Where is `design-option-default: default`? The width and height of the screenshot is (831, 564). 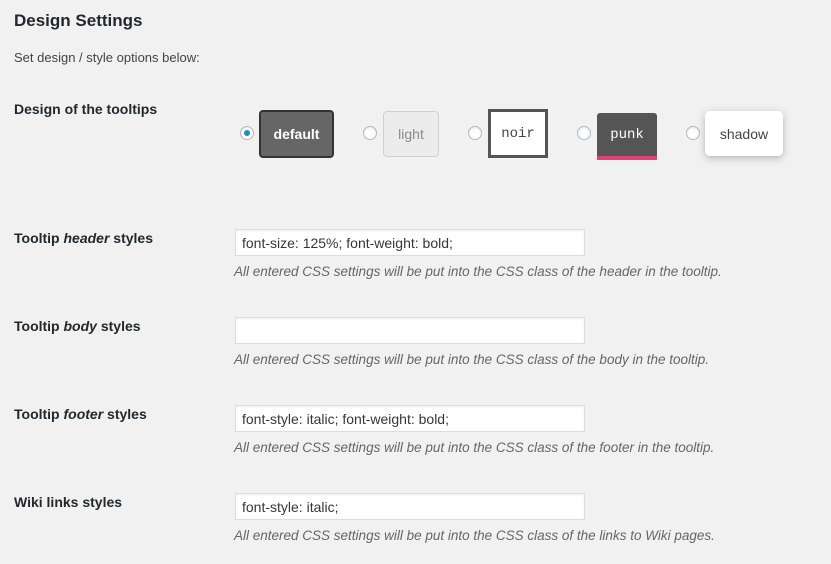
design-option-default: default is located at coordinates (296, 134).